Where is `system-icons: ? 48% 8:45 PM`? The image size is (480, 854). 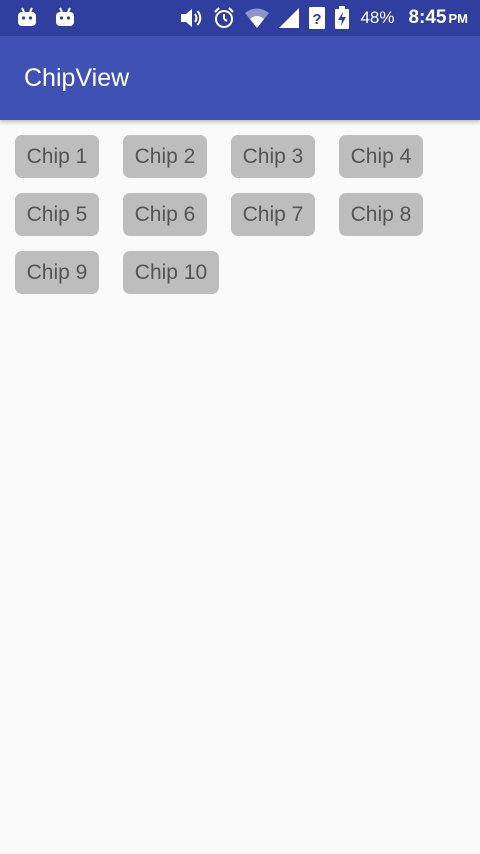 system-icons: ? 48% 8:45 PM is located at coordinates (323, 18).